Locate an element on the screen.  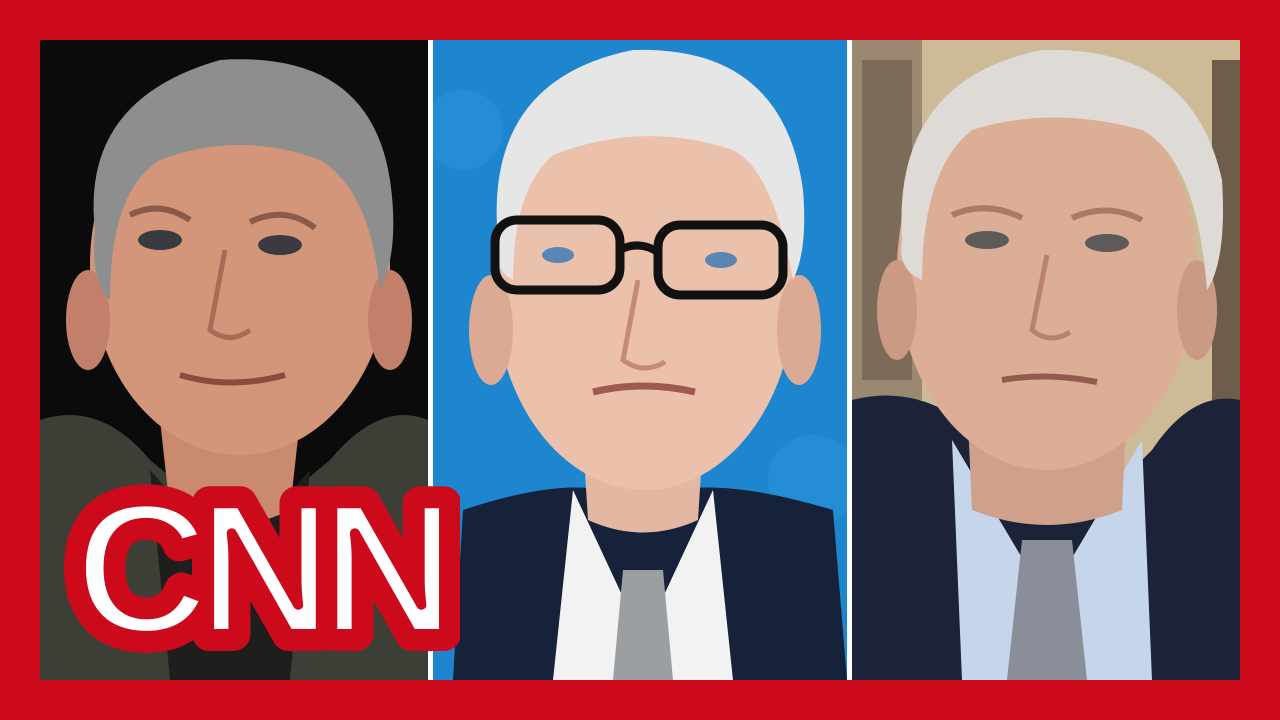
cnn-logo: CNN CNN is located at coordinates (258, 564).